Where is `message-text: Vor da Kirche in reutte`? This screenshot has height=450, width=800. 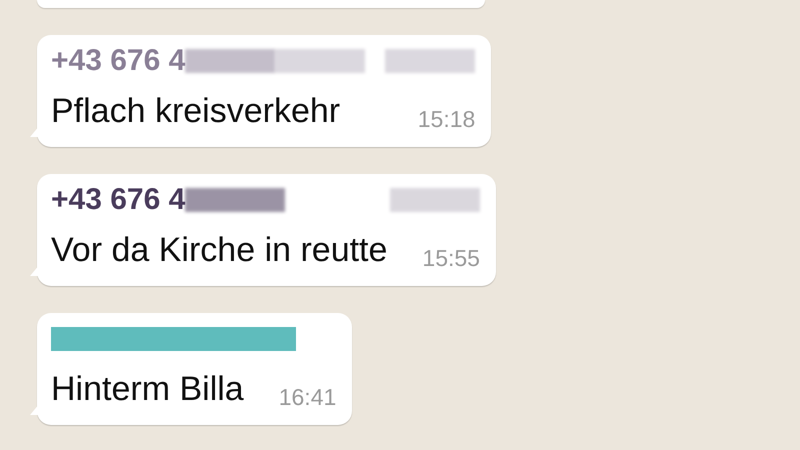 message-text: Vor da Kirche in reutte is located at coordinates (219, 251).